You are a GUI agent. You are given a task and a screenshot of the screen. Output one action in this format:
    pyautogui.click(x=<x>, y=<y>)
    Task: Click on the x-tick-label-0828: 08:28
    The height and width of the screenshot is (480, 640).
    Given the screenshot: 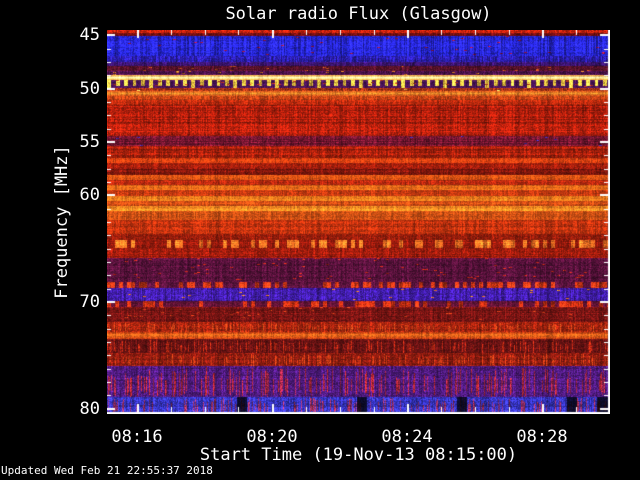 What is the action you would take?
    pyautogui.click(x=542, y=437)
    